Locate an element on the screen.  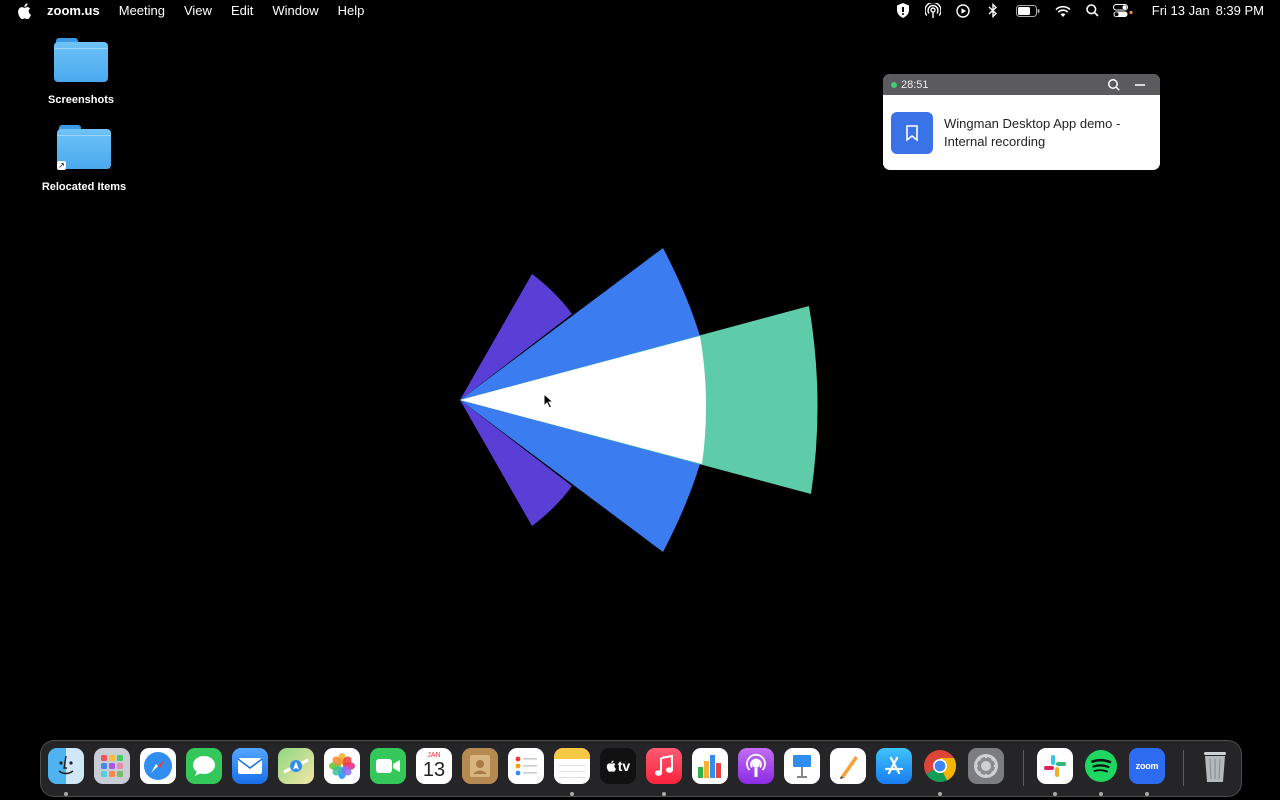
system-settings-icon is located at coordinates (986, 766).